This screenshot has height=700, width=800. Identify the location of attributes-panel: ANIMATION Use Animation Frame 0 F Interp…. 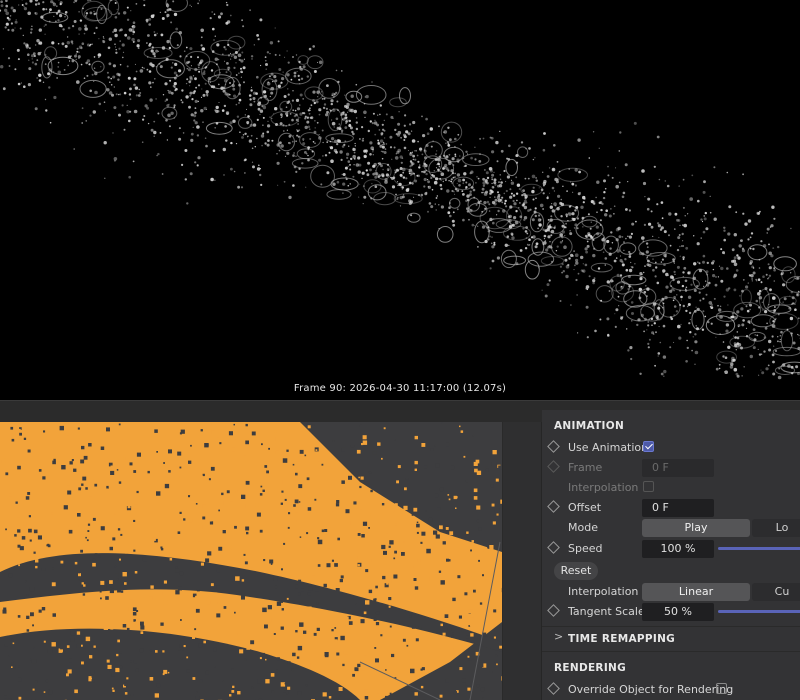
(671, 555).